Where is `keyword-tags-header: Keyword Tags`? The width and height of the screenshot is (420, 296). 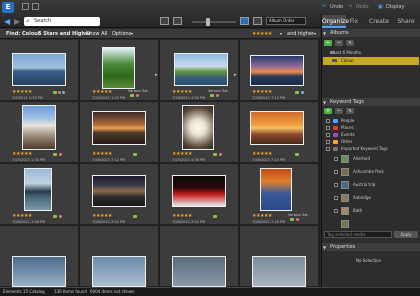 keyword-tags-header: Keyword Tags is located at coordinates (371, 102).